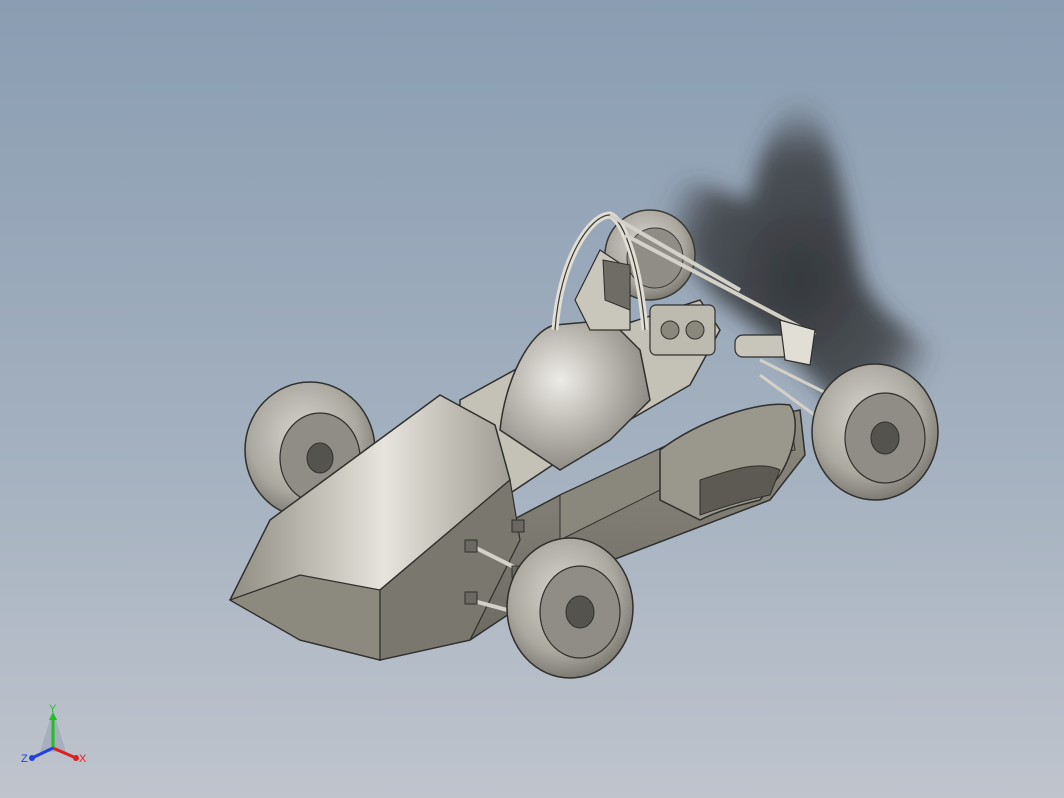  I want to click on y-axis-label: Y, so click(53, 709).